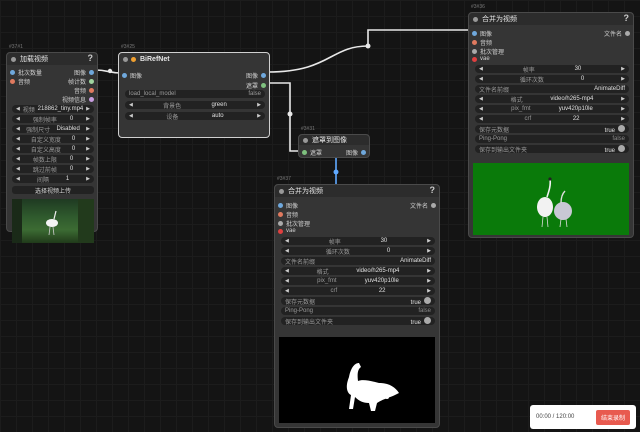  What do you see at coordinates (572, 99) in the screenshot?
I see `widget-value: video/h265-mp4` at bounding box center [572, 99].